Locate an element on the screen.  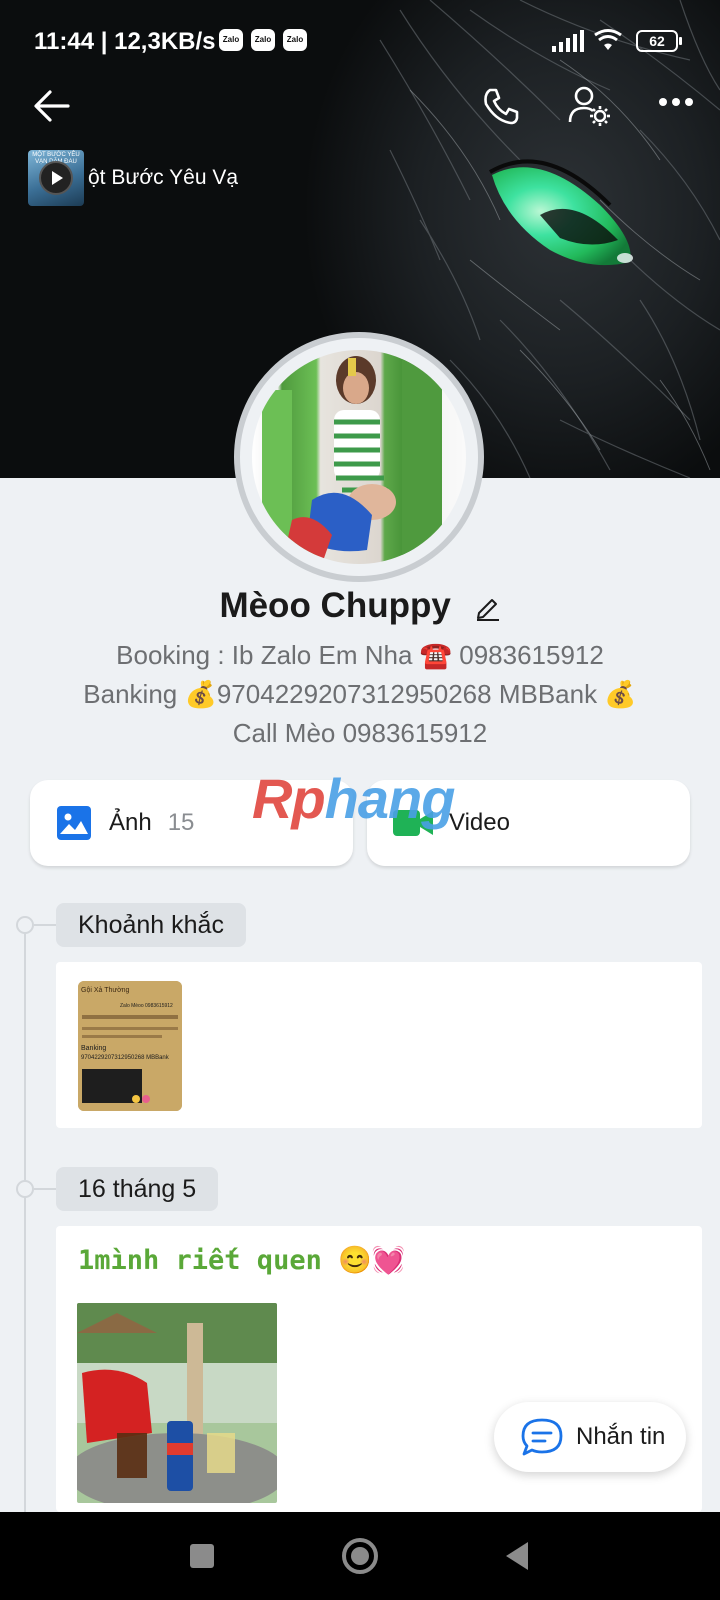
recent-apps-icon is located at coordinates (202, 1556).